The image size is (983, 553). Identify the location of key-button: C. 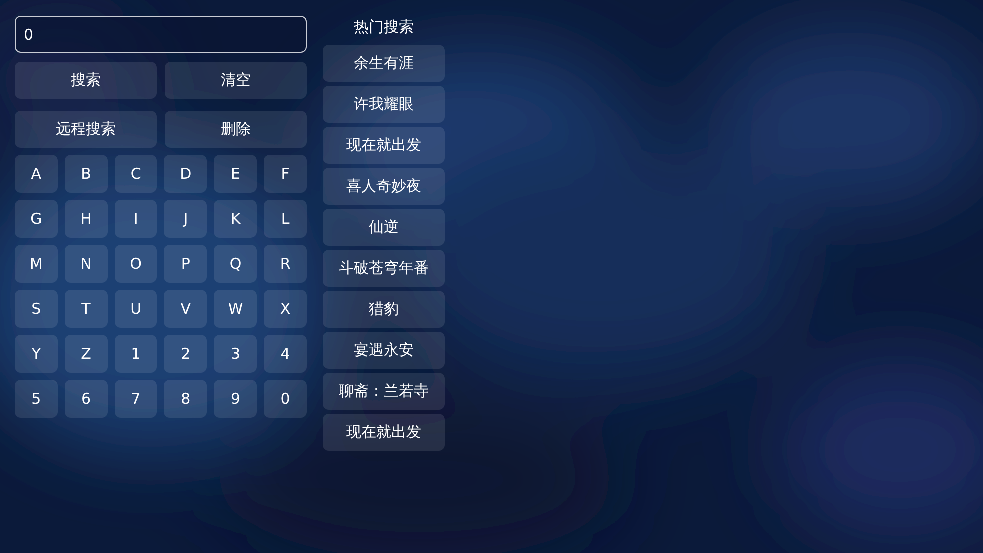
(136, 174).